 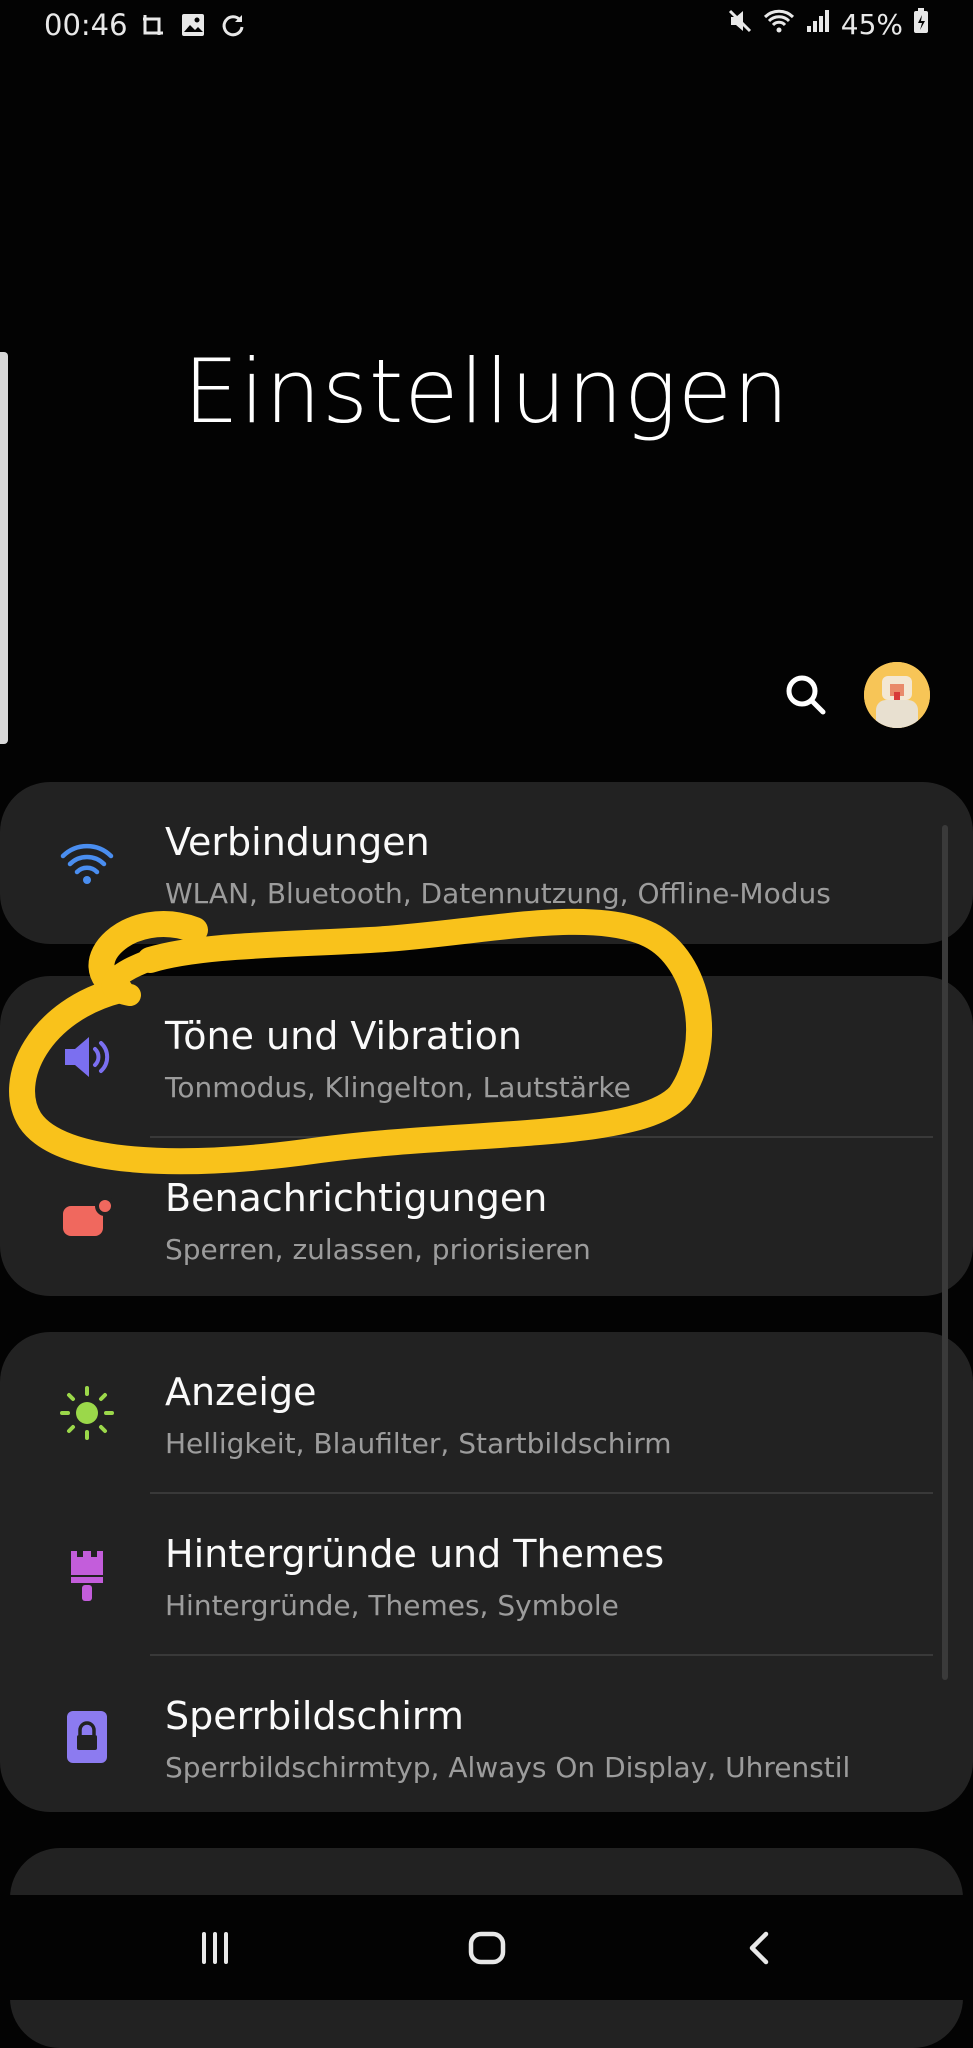 I want to click on settings-item-title: Verbindungen, so click(x=297, y=842).